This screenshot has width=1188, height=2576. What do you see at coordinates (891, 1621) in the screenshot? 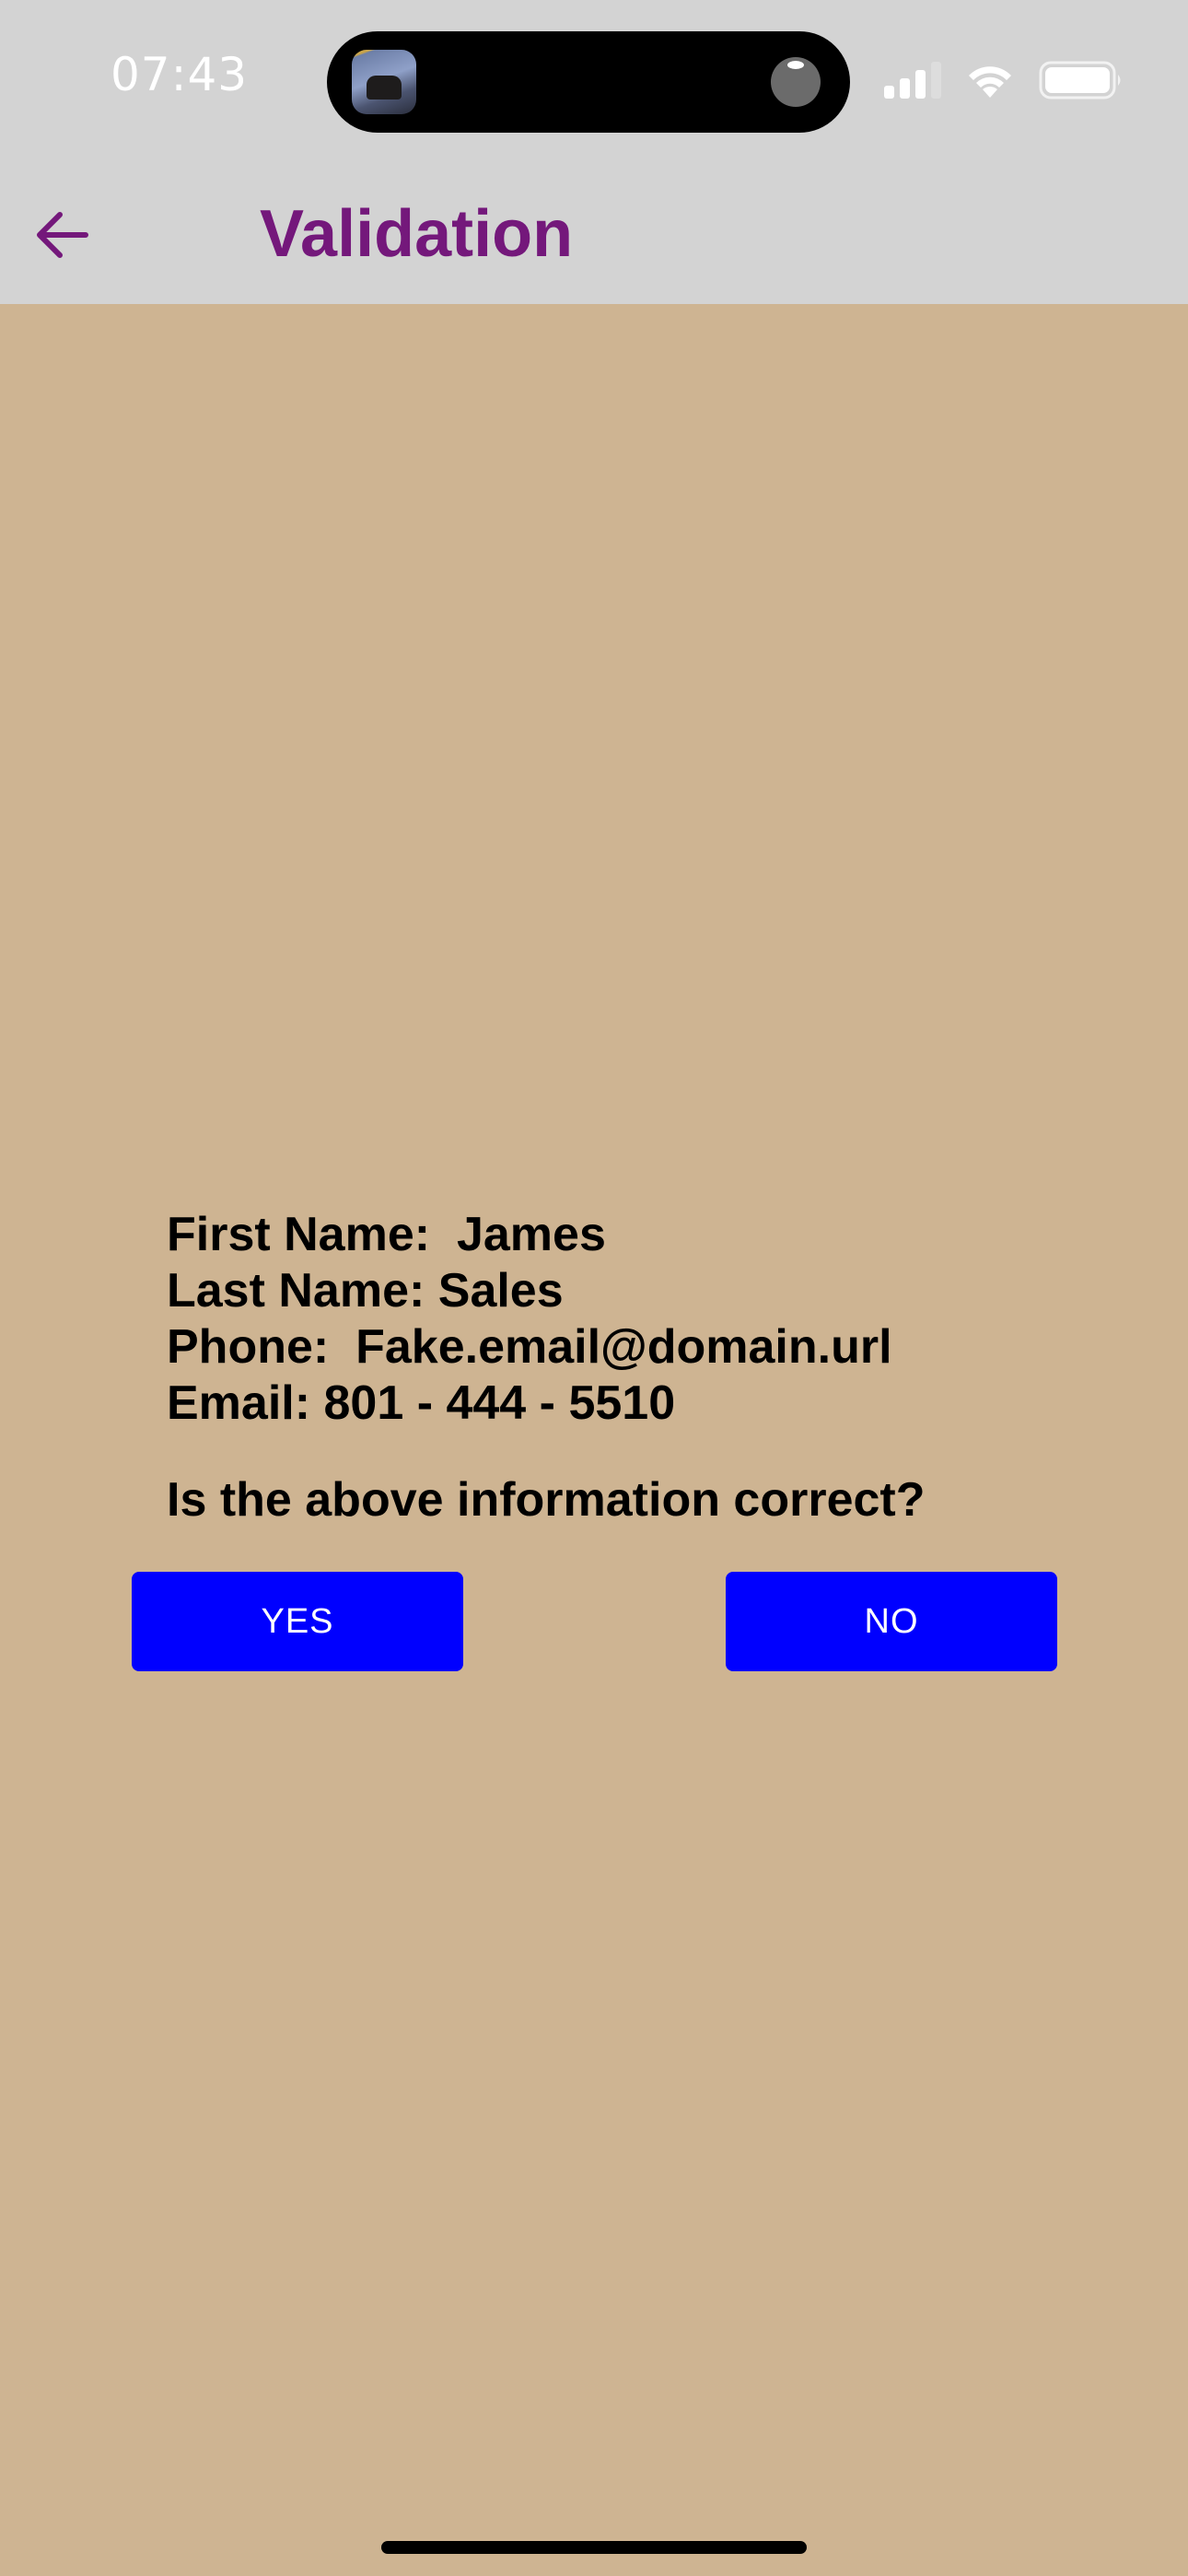
I see `no-button: NO` at bounding box center [891, 1621].